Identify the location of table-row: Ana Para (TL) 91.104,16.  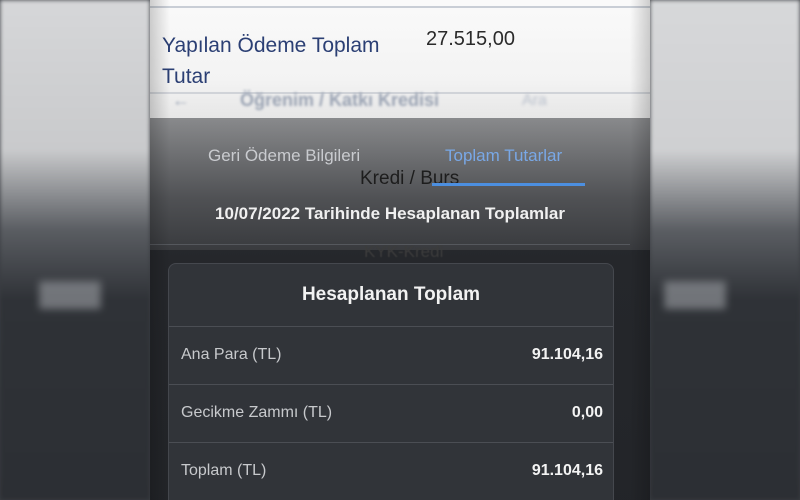
(391, 355).